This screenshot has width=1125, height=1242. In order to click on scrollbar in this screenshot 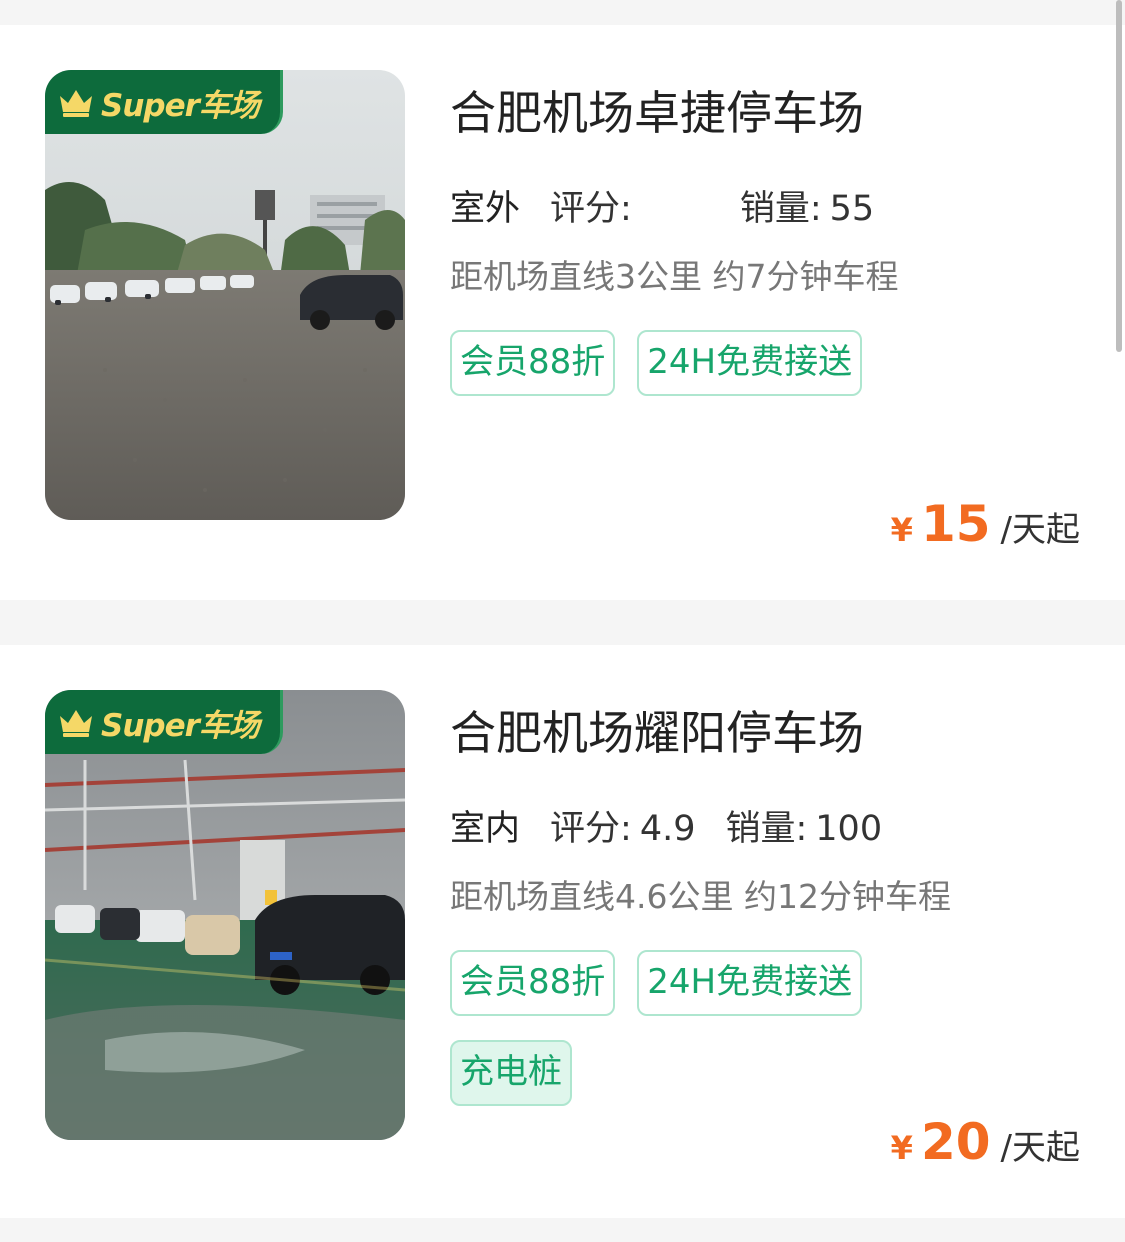, I will do `click(1119, 176)`.